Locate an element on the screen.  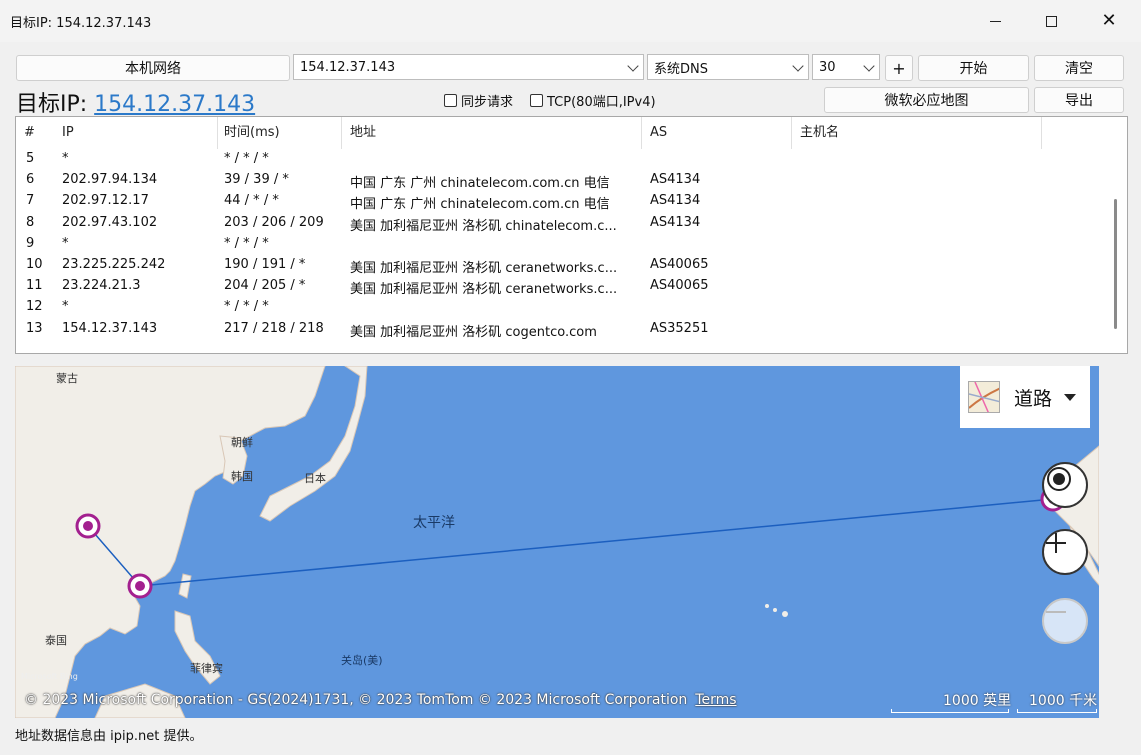
map-layer-picker: 道路 is located at coordinates (1025, 397).